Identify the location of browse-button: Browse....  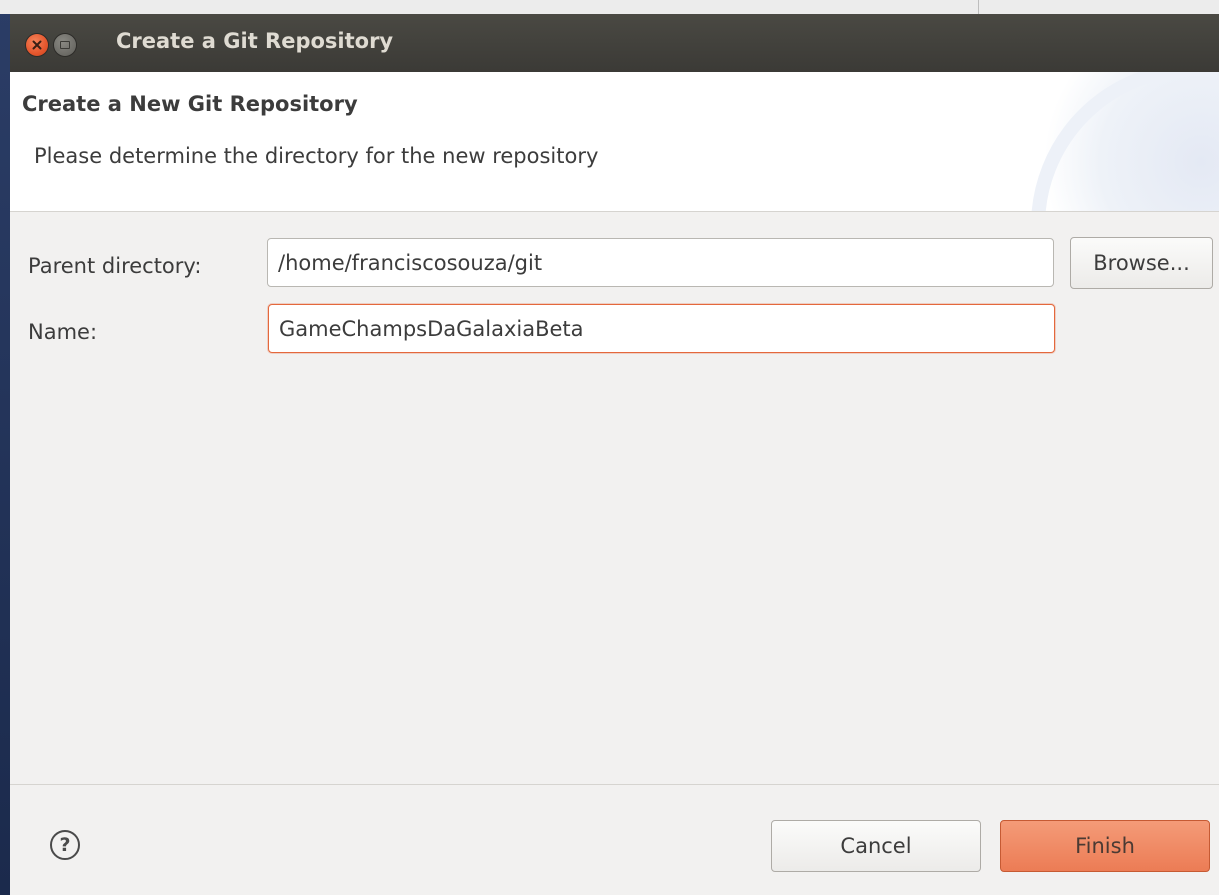
(1141, 263).